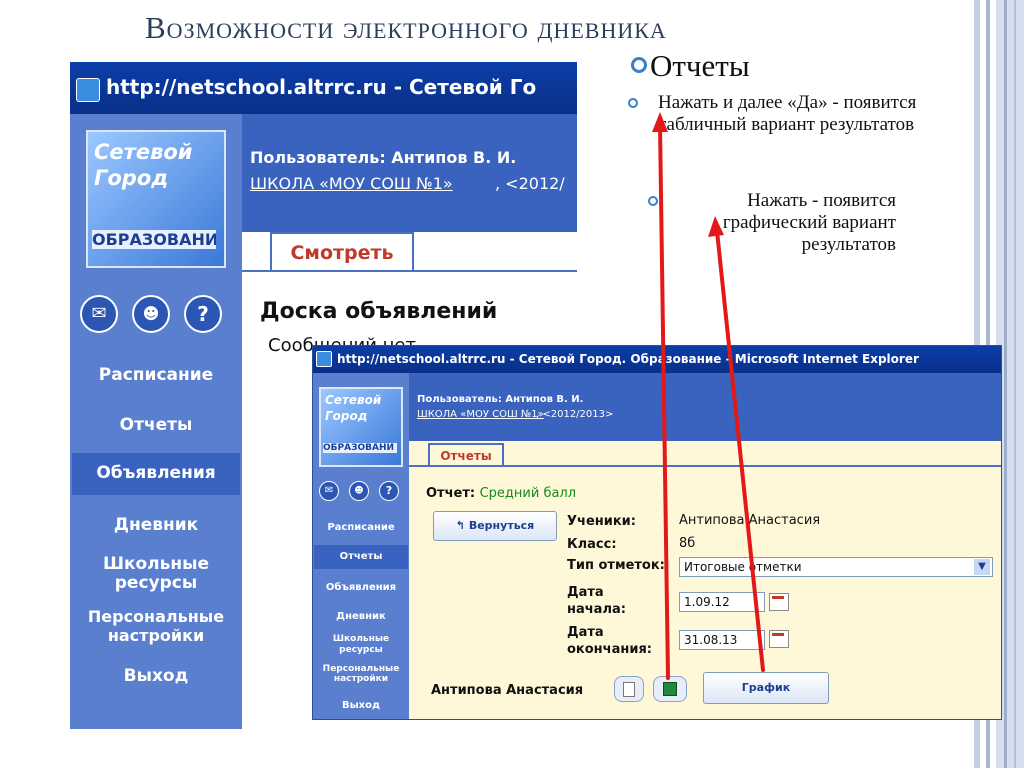 The width and height of the screenshot is (1024, 768). Describe the element at coordinates (740, 450) in the screenshot. I see `arrow-to-chart-hint` at that location.